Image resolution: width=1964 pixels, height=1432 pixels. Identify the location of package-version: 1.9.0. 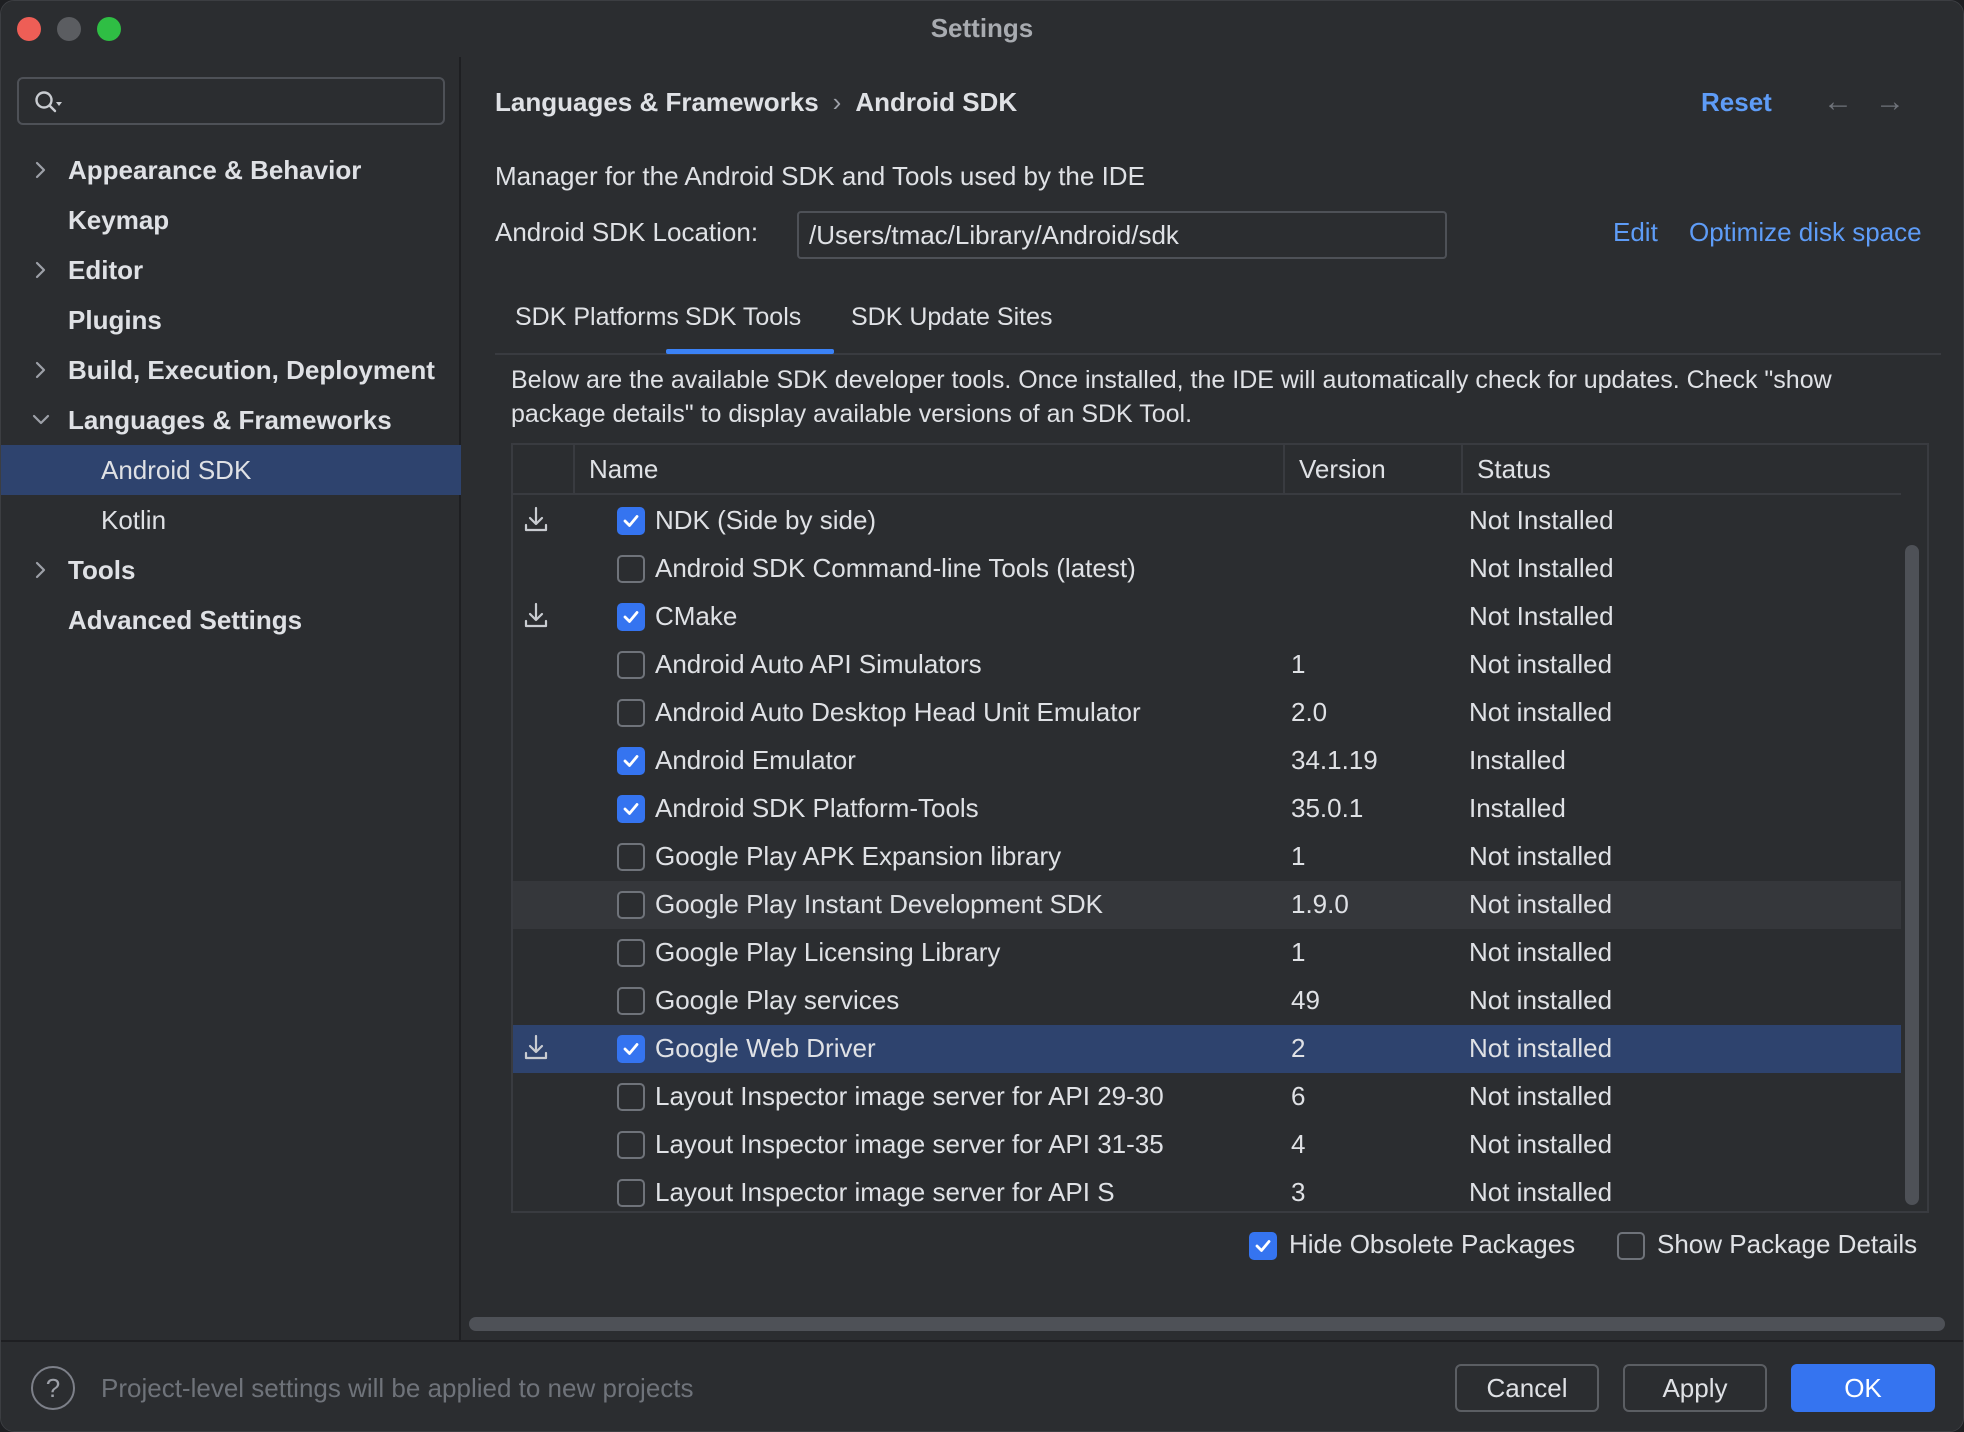
(1320, 904).